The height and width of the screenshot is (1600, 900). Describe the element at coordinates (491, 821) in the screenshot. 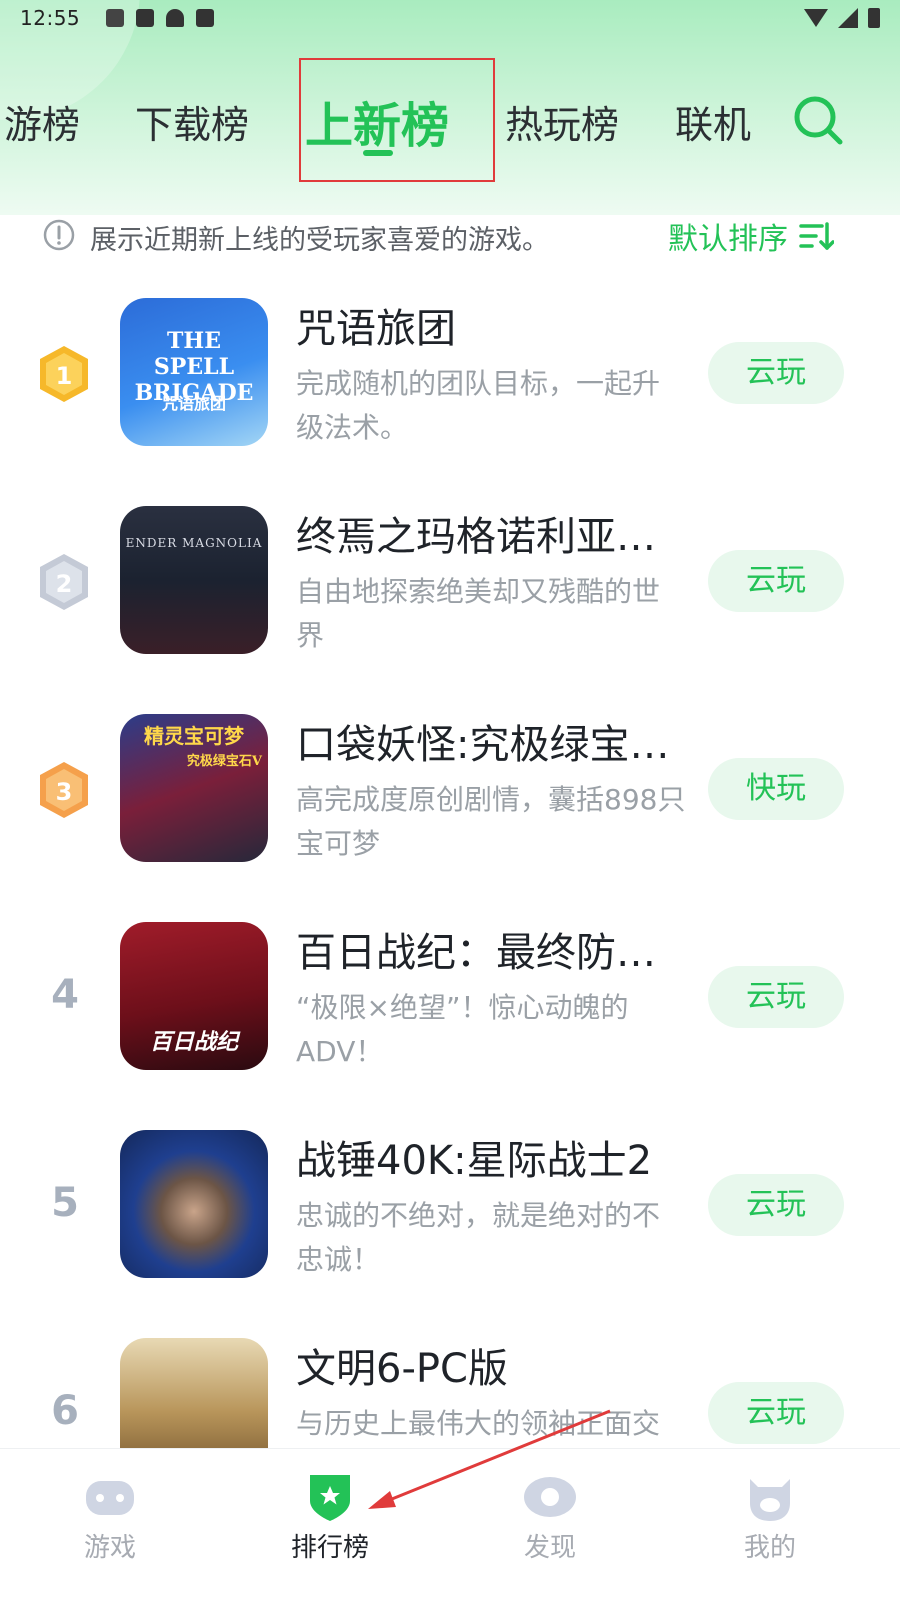

I see `game-description: 高完成度原创剧情，囊括898只宝可梦` at that location.